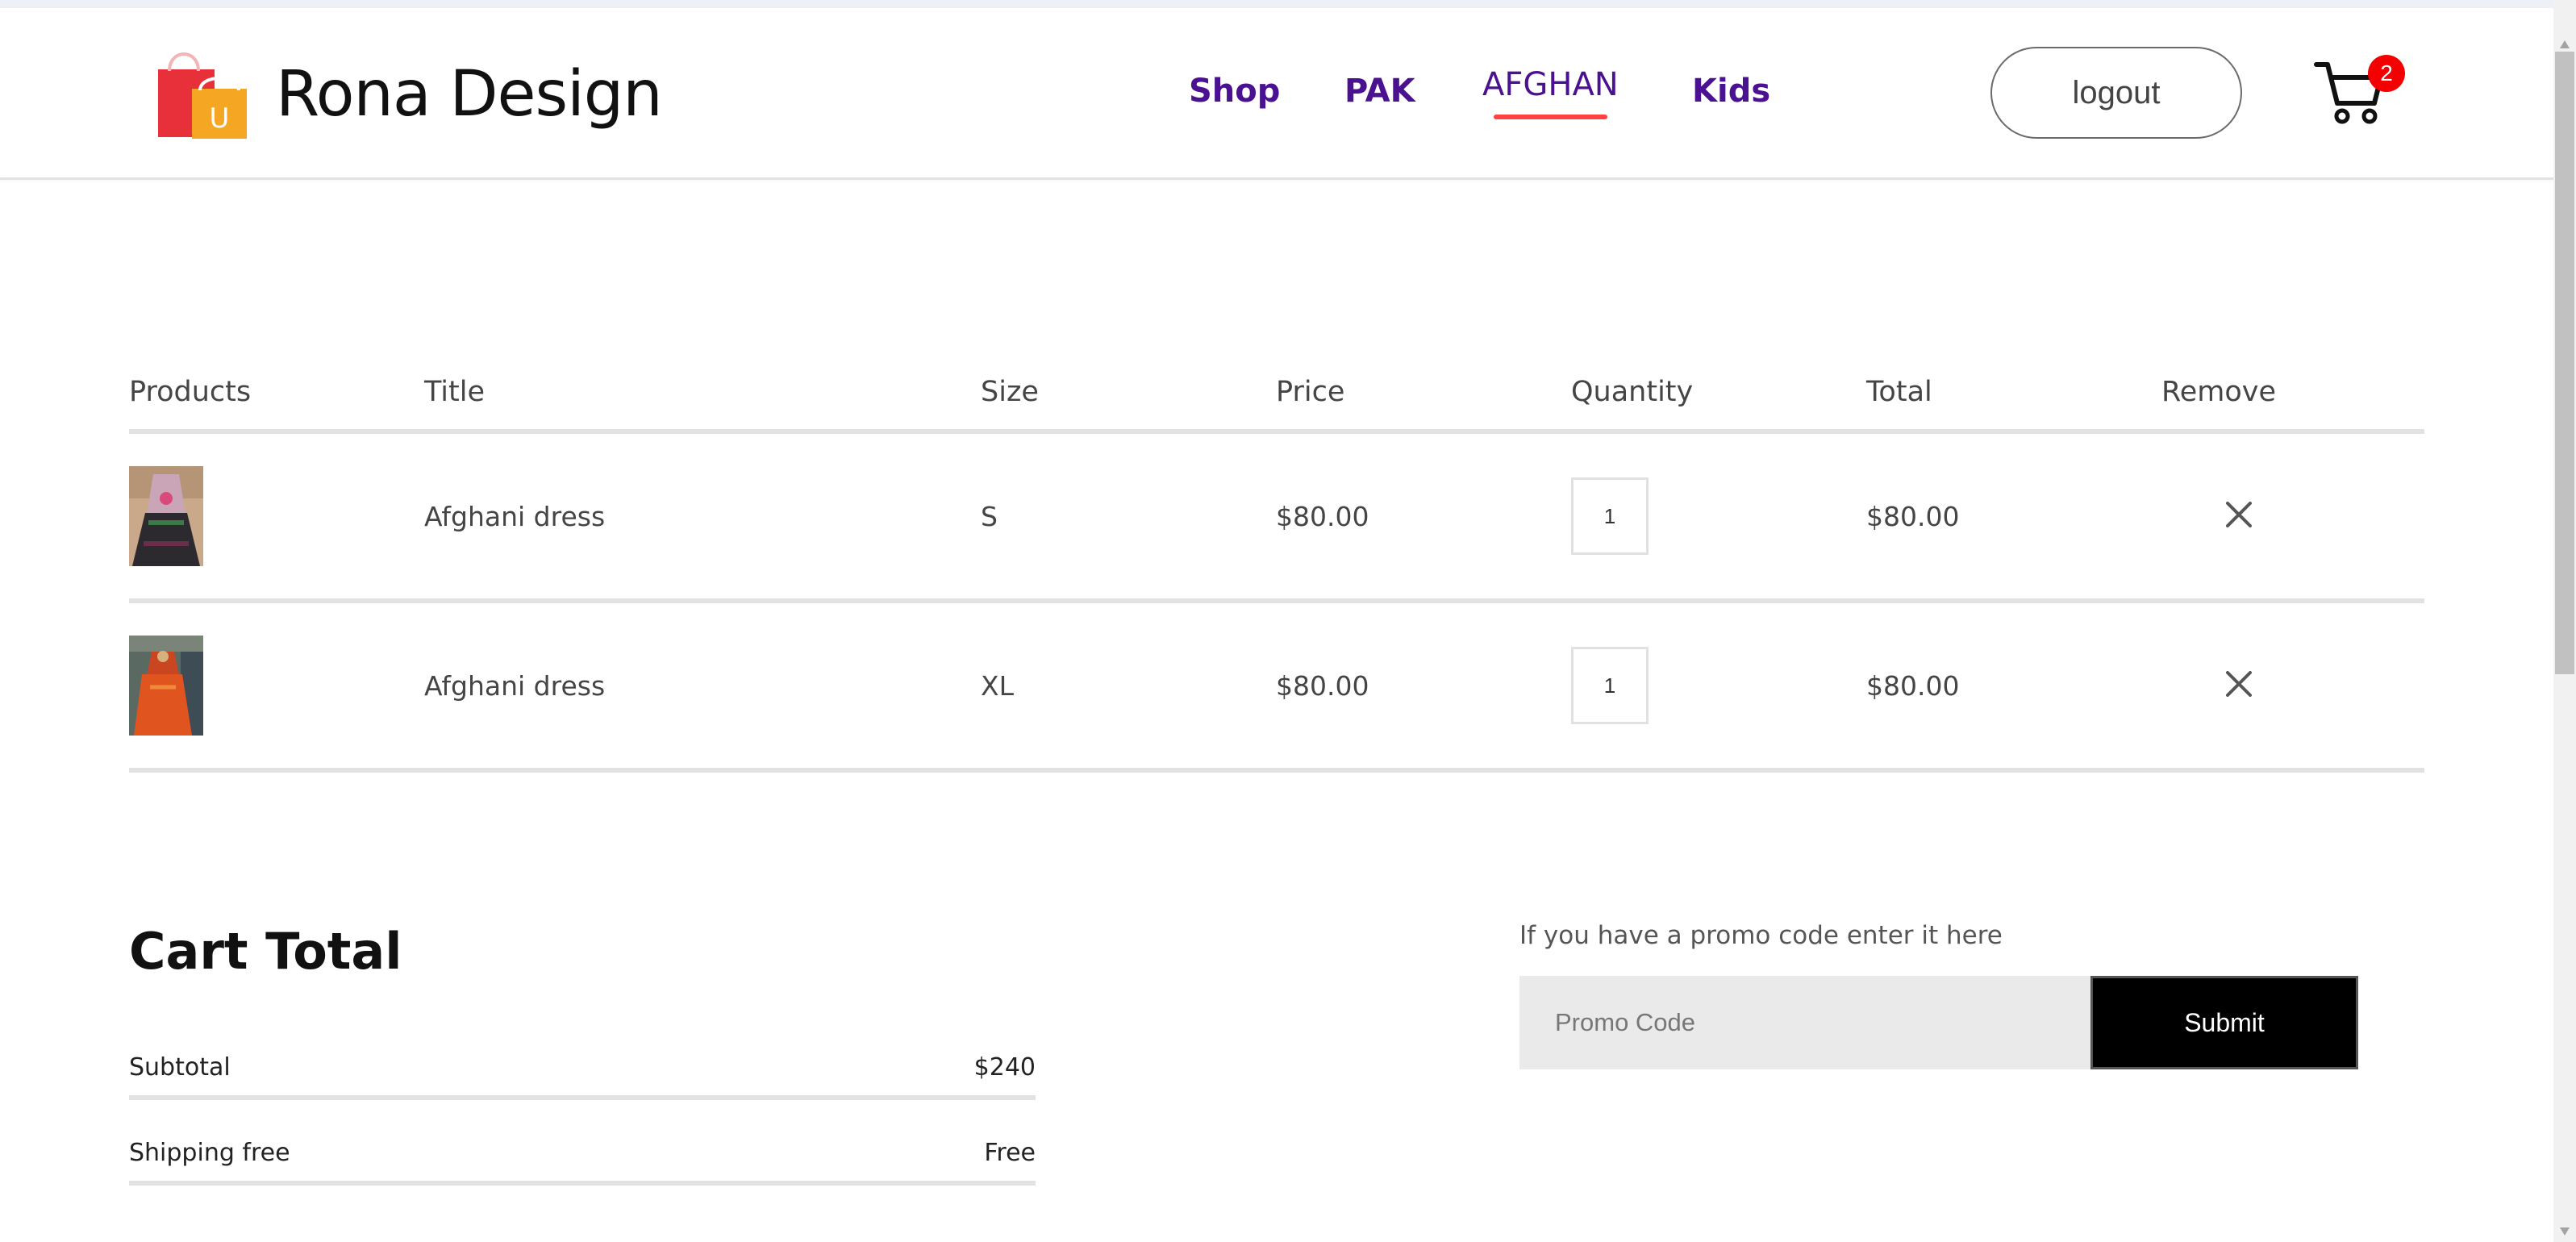 This screenshot has height=1242, width=2576. Describe the element at coordinates (265, 951) in the screenshot. I see `cart-total-heading: Cart Total` at that location.